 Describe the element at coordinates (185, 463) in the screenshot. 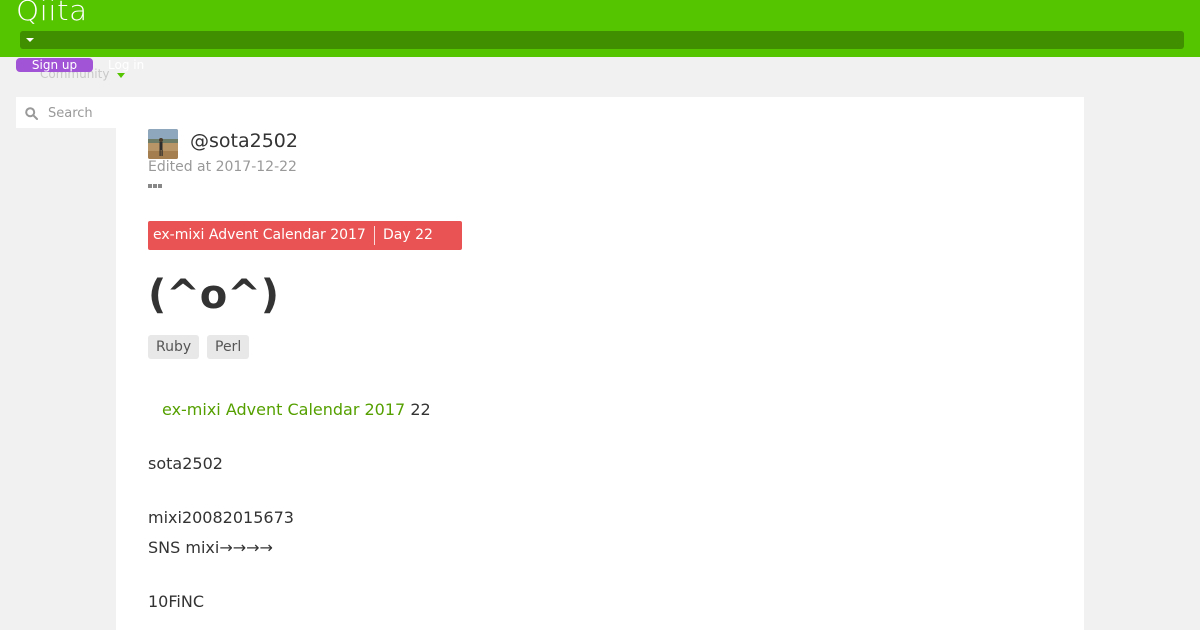

I see `body-paragraph: sota2502` at that location.